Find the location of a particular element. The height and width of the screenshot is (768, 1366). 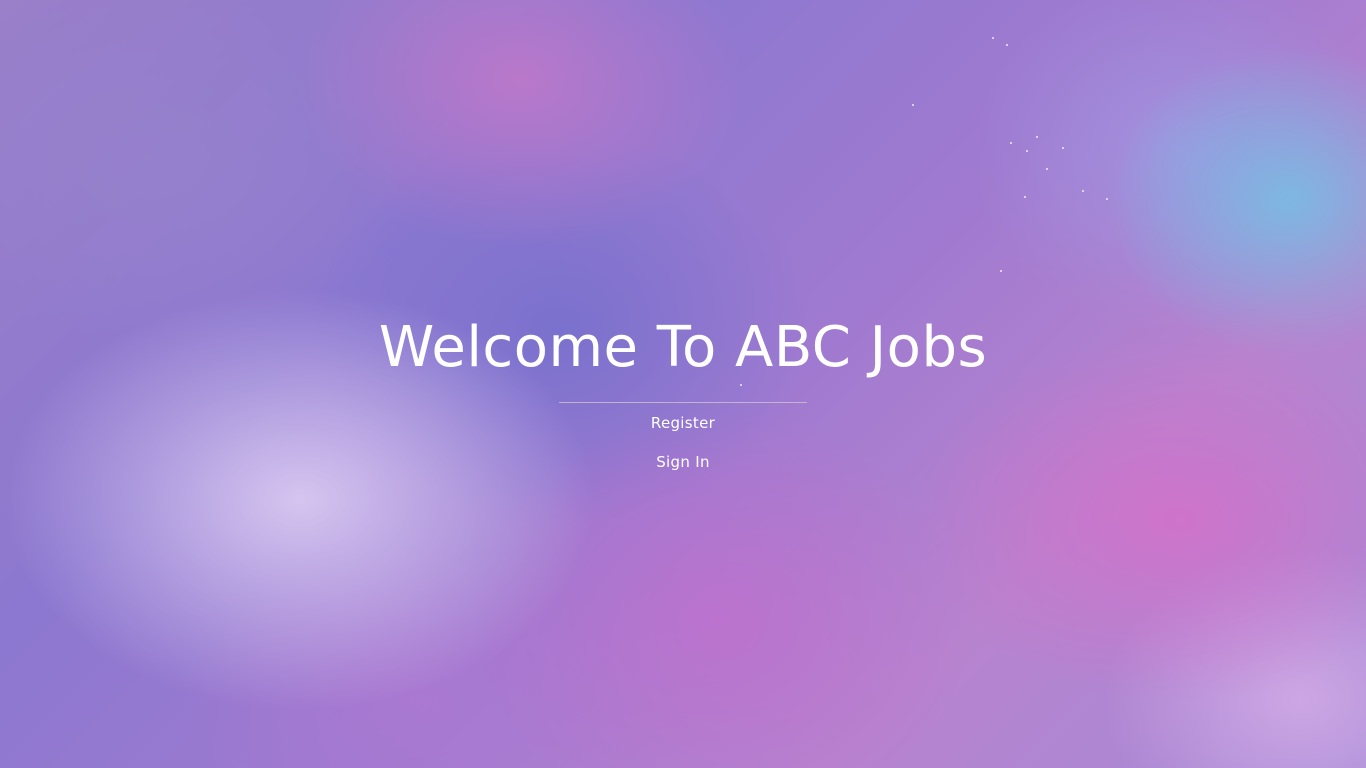

auth-links: Register Sign In is located at coordinates (683, 452).